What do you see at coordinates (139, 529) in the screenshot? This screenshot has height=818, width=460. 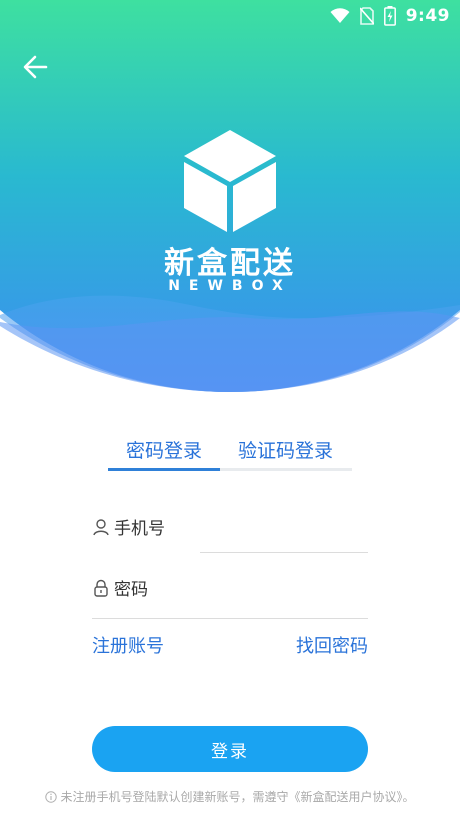 I see `phone-label-text: 手机号` at bounding box center [139, 529].